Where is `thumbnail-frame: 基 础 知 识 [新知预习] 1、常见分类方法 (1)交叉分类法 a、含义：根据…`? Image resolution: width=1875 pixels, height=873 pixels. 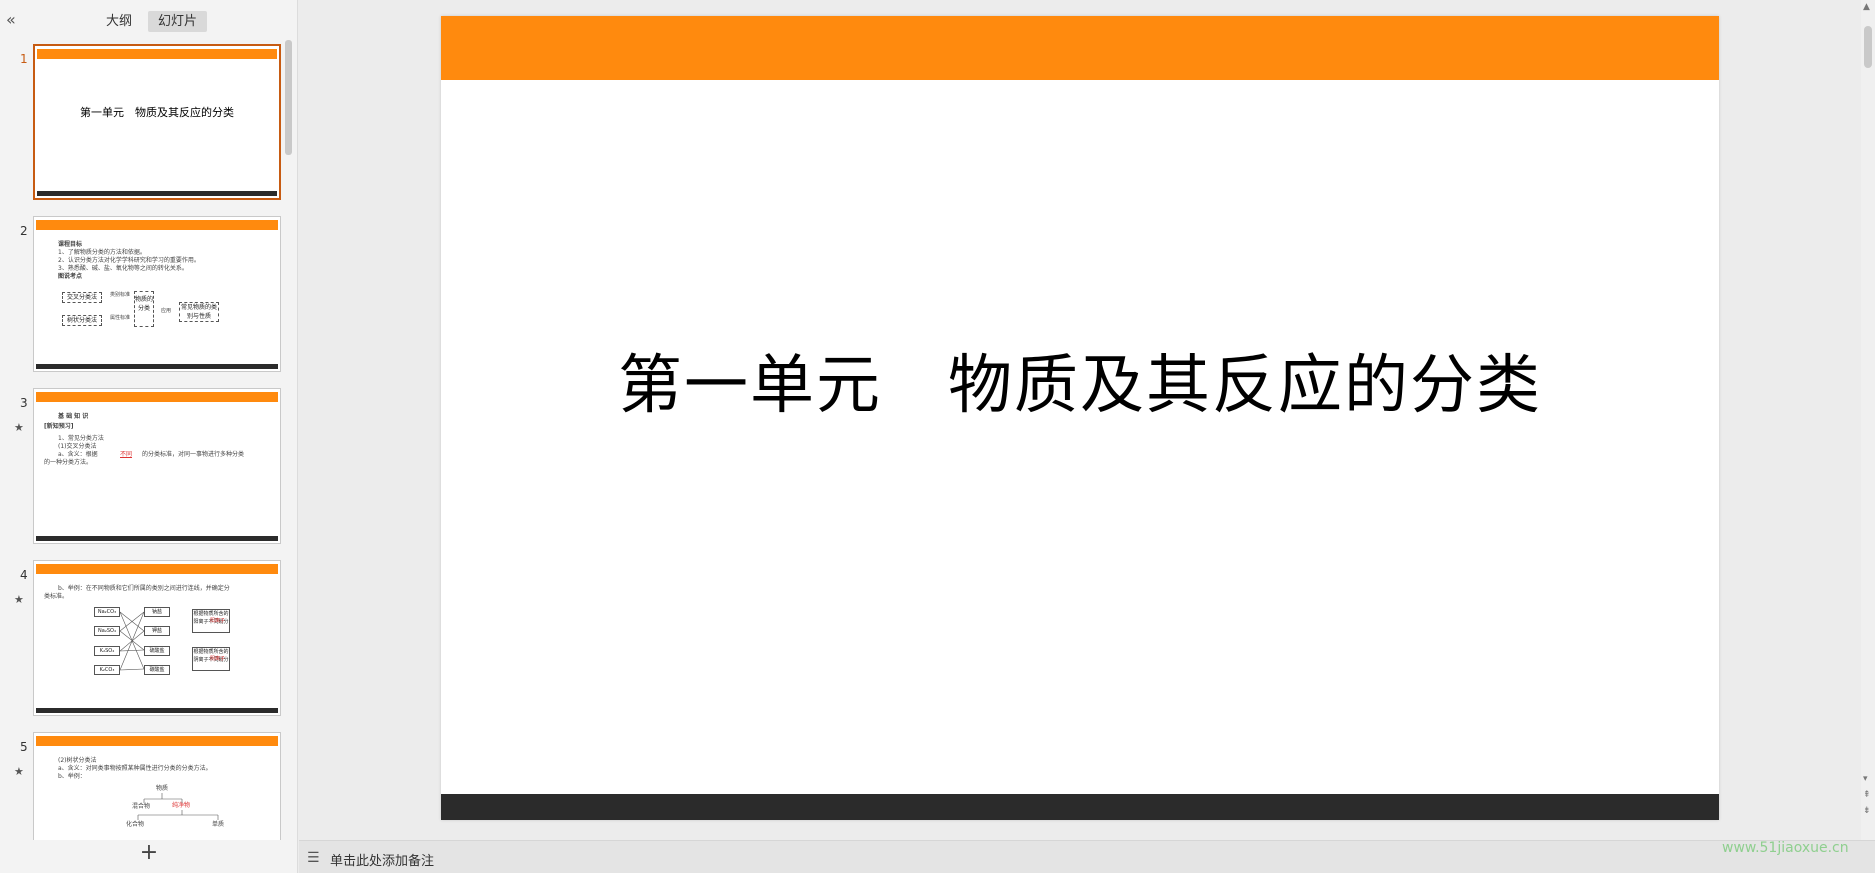 thumbnail-frame: 基 础 知 识 [新知预习] 1、常见分类方法 (1)交叉分类法 a、含义：根据… is located at coordinates (157, 466).